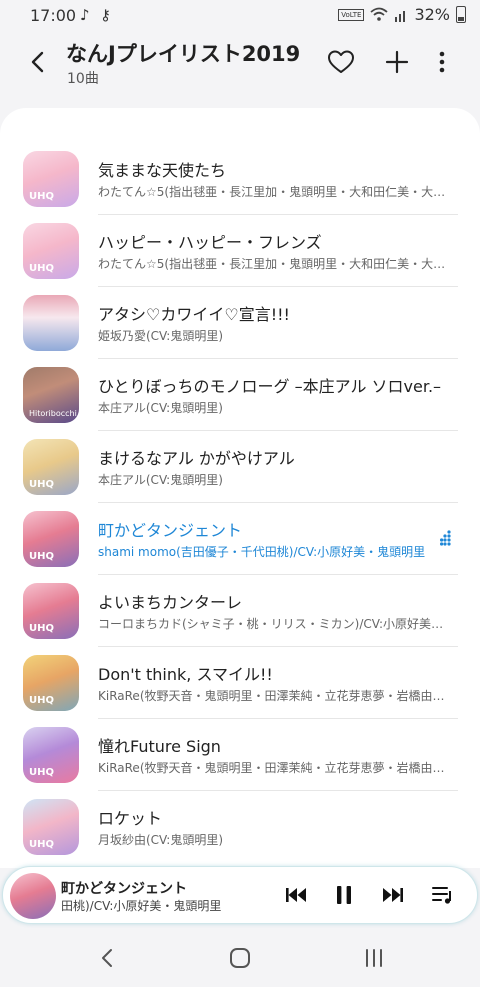  What do you see at coordinates (240, 895) in the screenshot?
I see `mini-player: 町かどタンジェント 田桃)/CV:小原好美・鬼頭明里` at bounding box center [240, 895].